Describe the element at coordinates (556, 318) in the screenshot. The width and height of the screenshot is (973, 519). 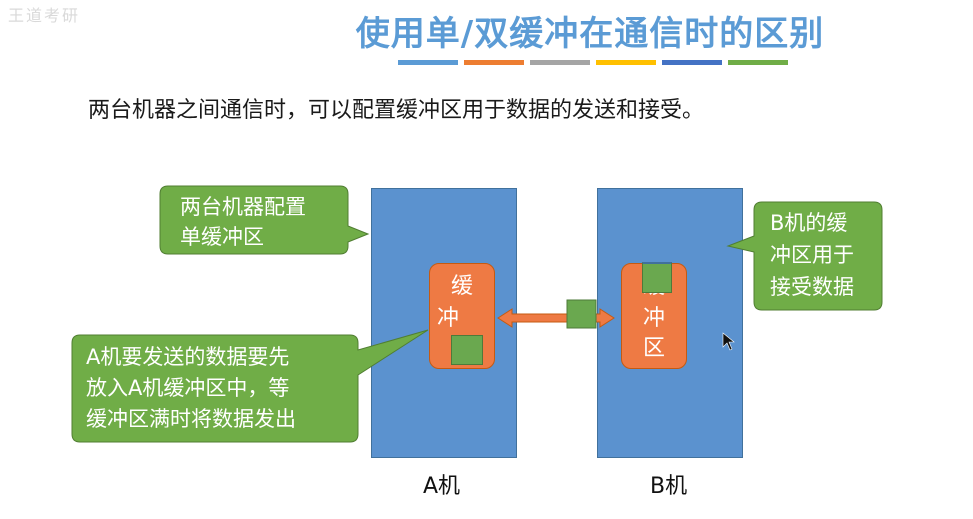
I see `transfer-double-arrow` at that location.